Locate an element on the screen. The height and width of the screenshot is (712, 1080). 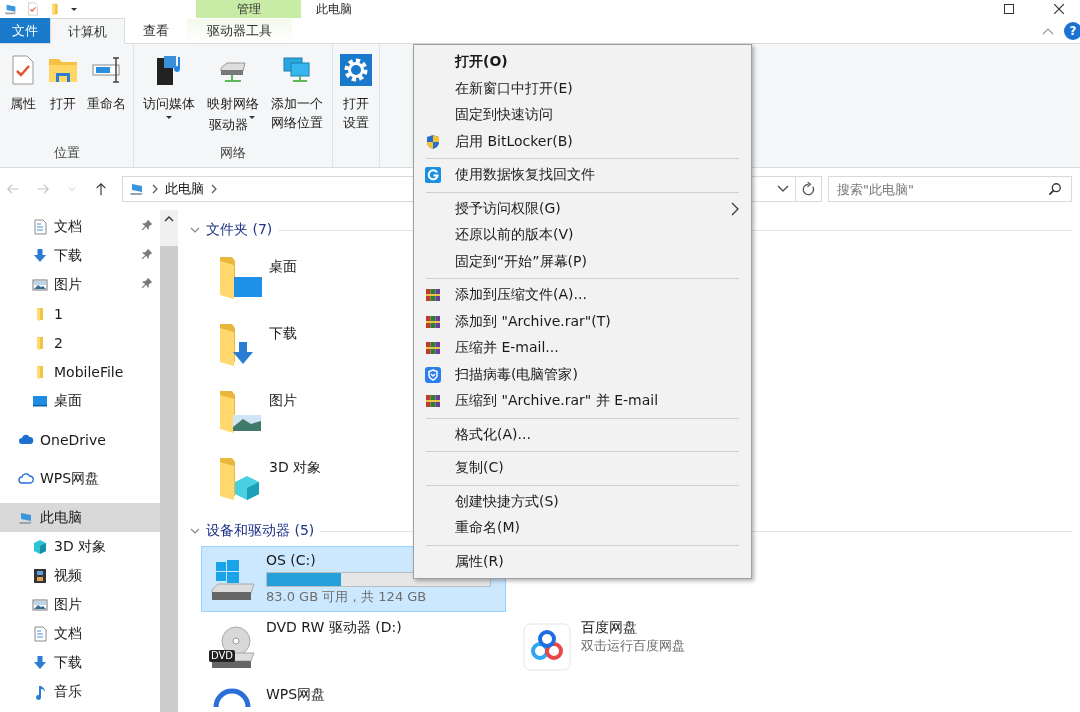
drive-name: DVD RW 驱动器 (D:) is located at coordinates (334, 627).